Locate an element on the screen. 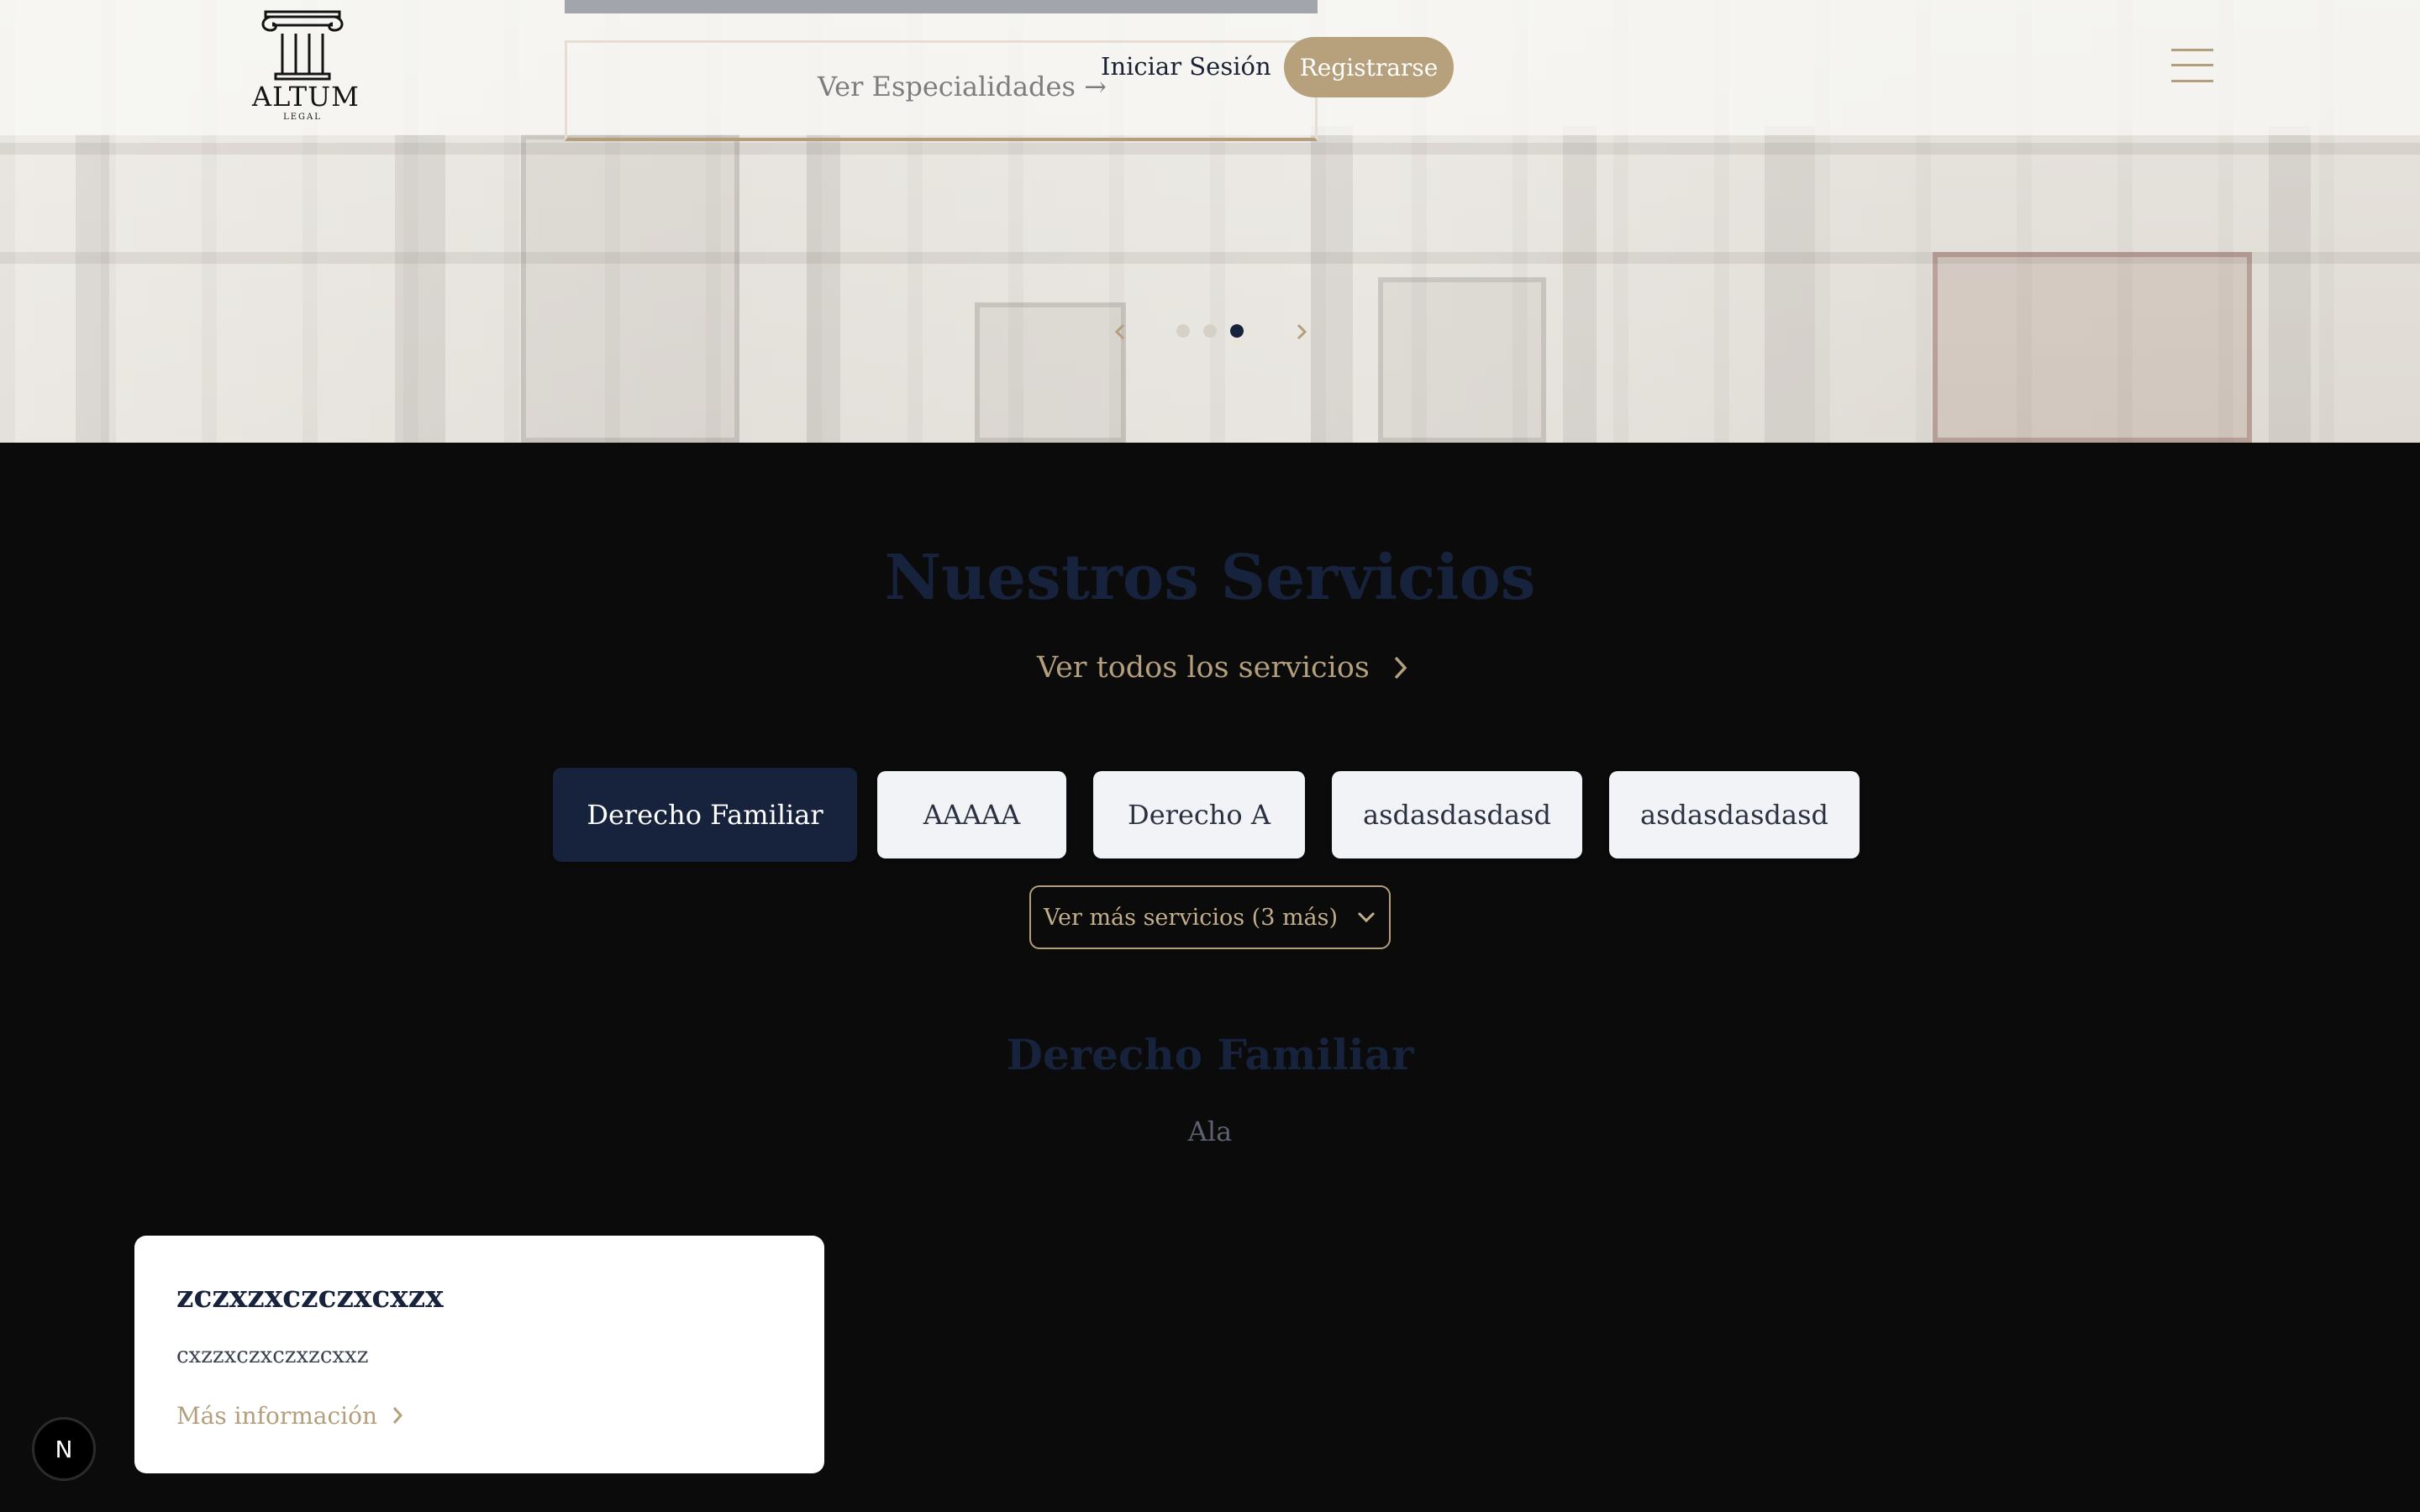 The height and width of the screenshot is (1512, 2420). more-services-label: Ver más servicios (3 más) is located at coordinates (1191, 917).